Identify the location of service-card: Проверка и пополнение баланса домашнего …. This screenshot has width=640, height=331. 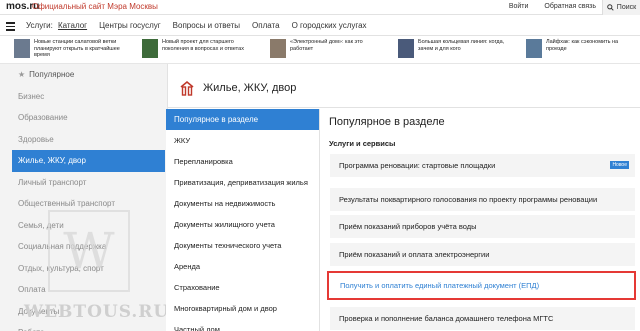
(482, 318).